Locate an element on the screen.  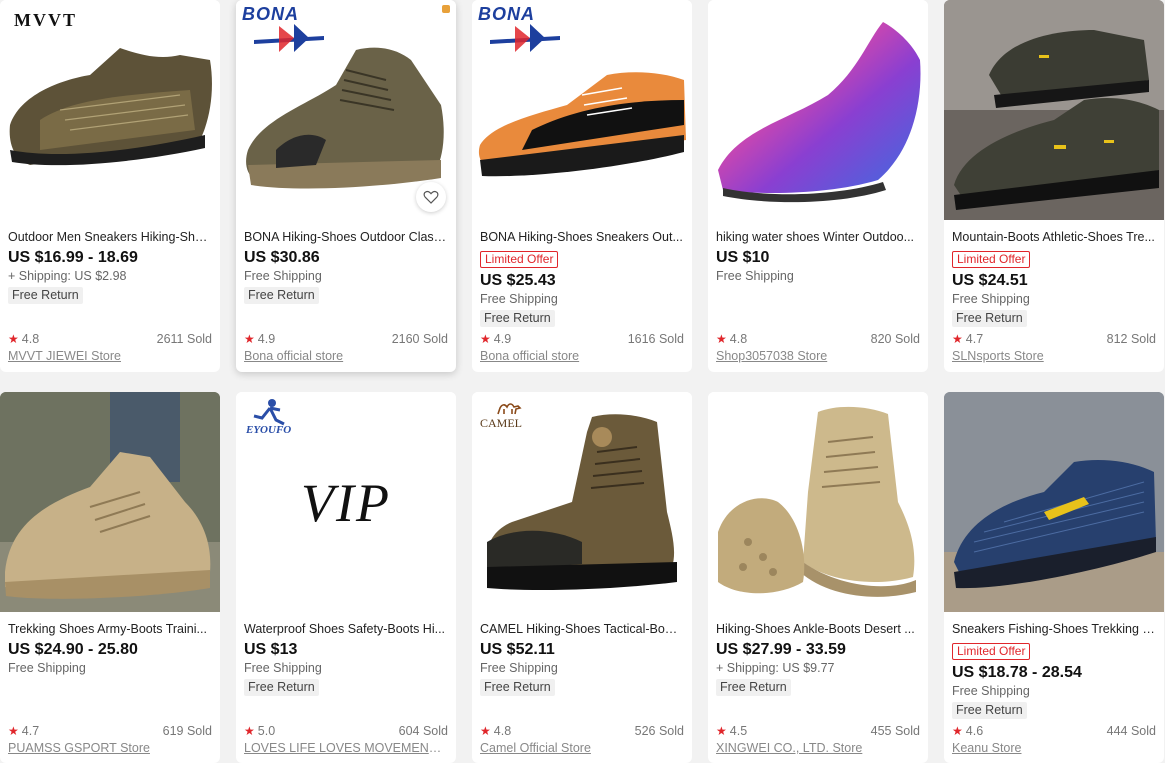
vip-label: VIP is located at coordinates (346, 503).